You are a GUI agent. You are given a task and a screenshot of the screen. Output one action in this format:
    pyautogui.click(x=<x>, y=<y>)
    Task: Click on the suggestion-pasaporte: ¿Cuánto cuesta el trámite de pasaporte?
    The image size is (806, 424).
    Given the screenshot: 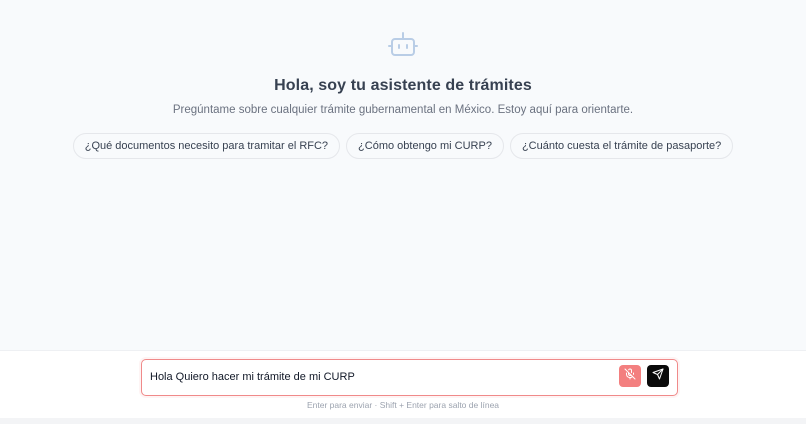 What is the action you would take?
    pyautogui.click(x=621, y=146)
    